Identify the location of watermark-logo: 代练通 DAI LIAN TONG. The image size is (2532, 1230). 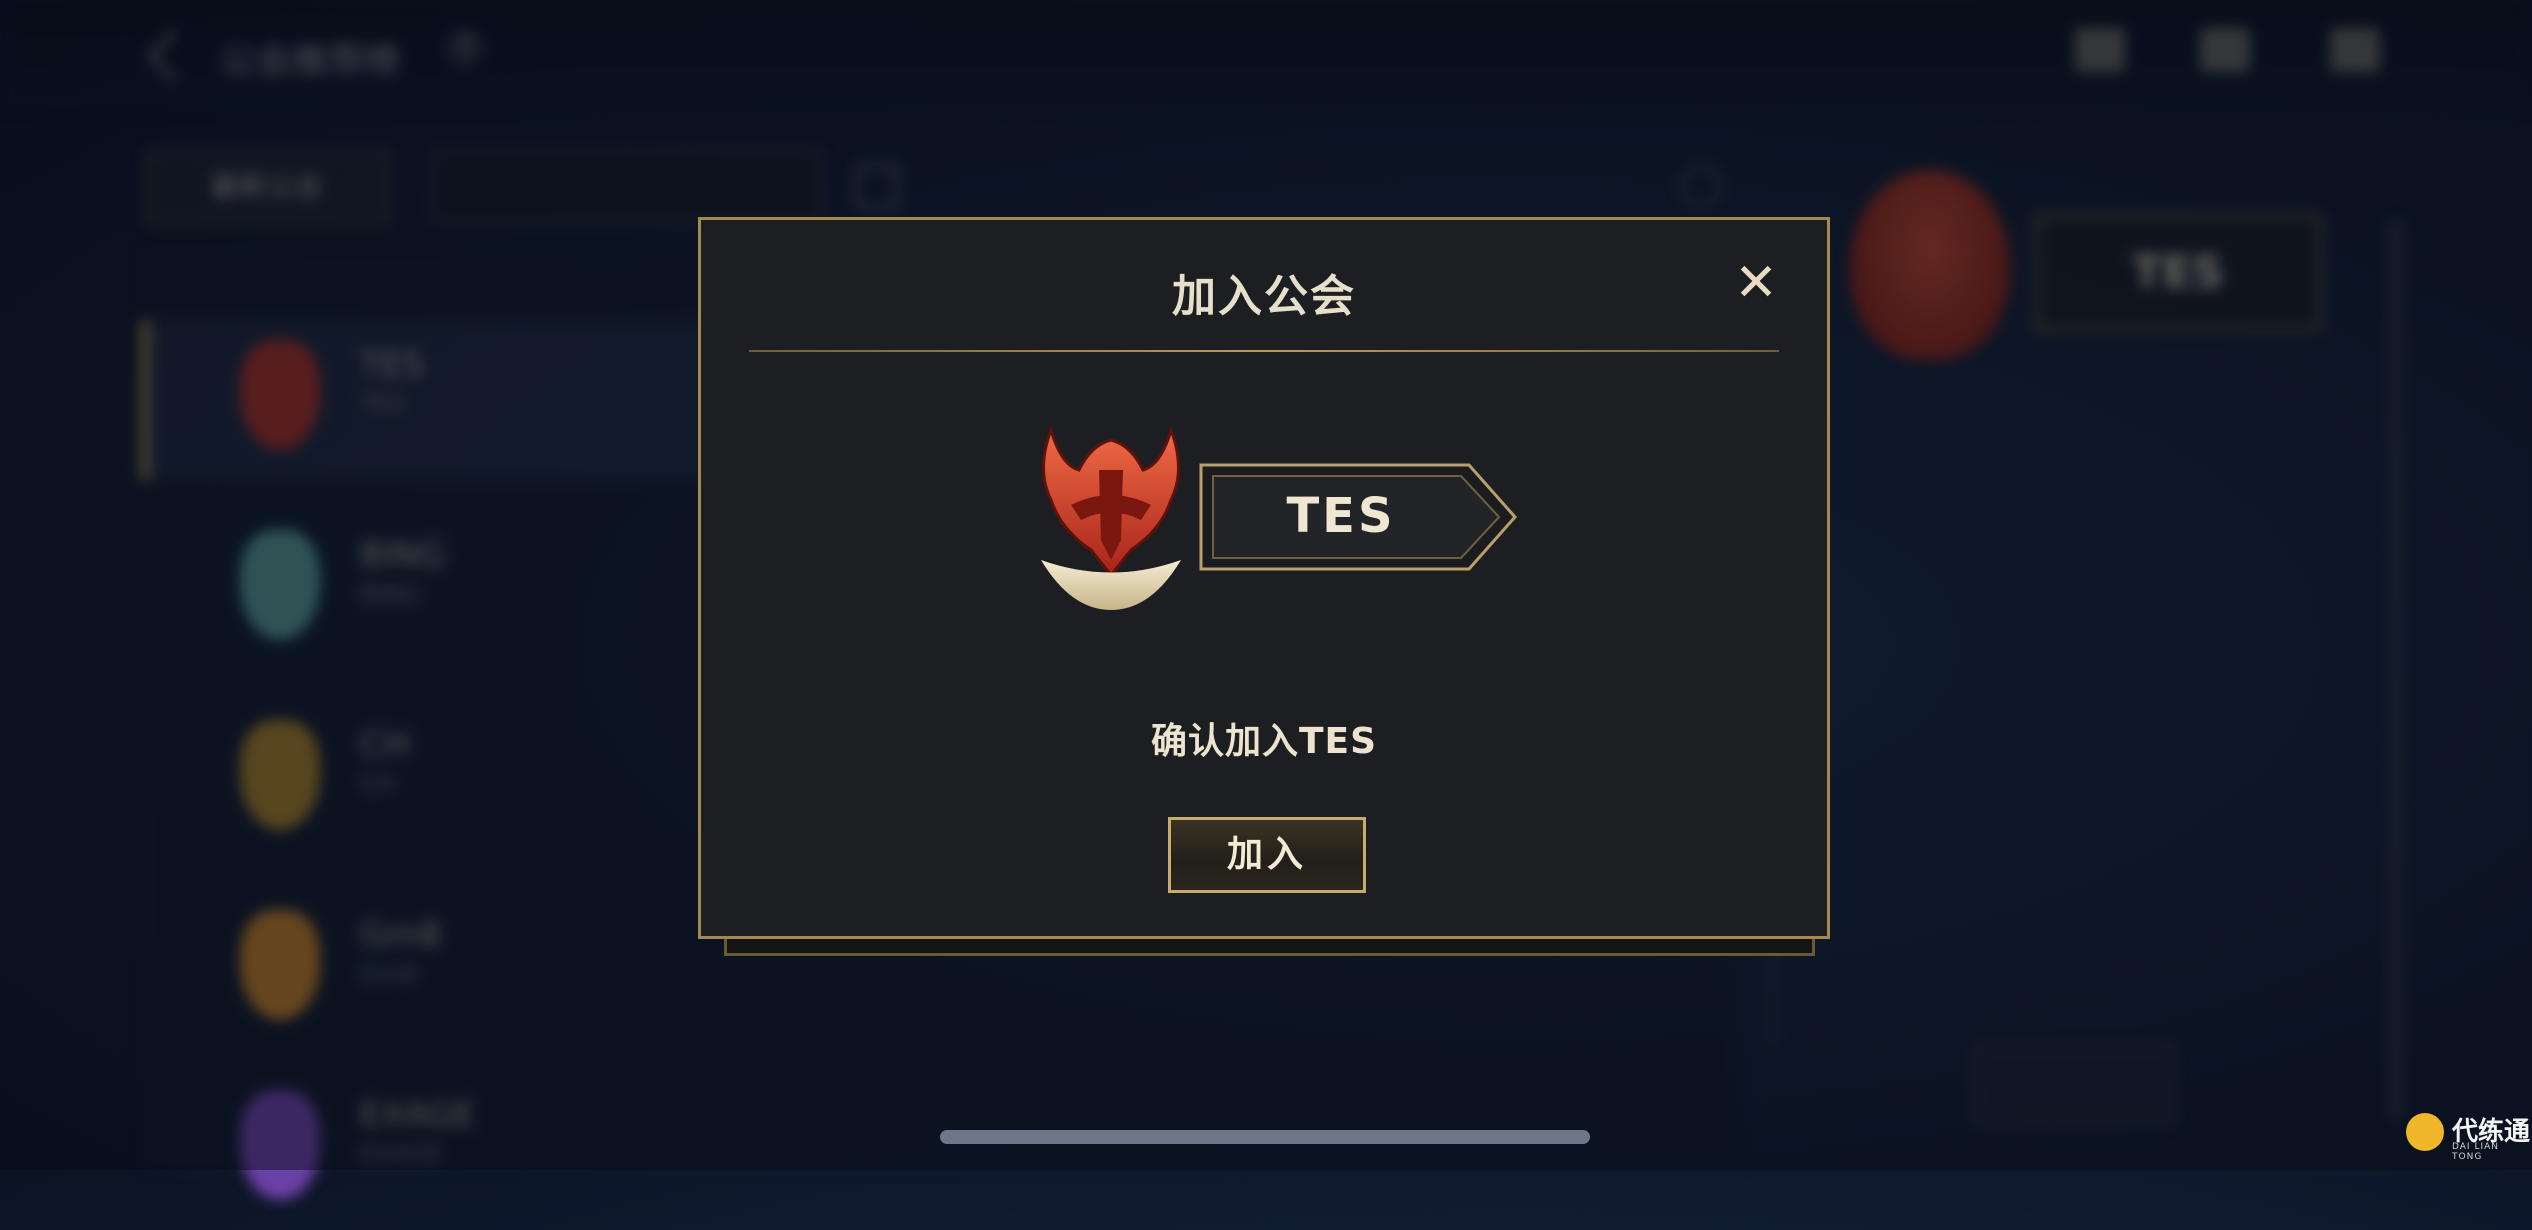
(2465, 1133).